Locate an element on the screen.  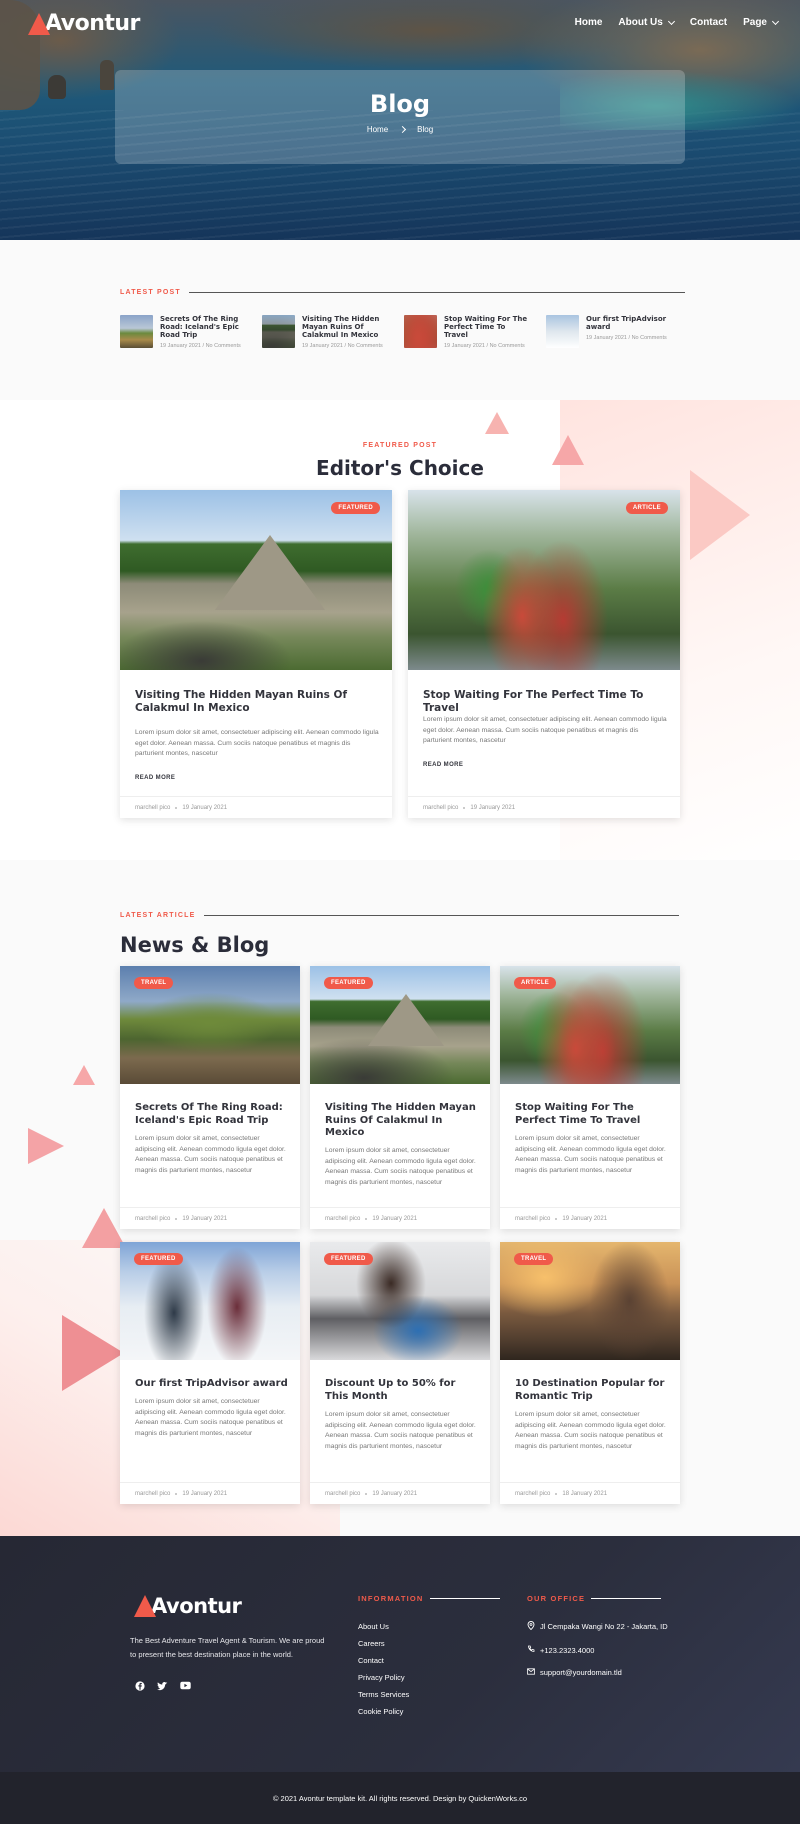
post-meta: 19 January 2021 / No Comments is located at coordinates (342, 346).